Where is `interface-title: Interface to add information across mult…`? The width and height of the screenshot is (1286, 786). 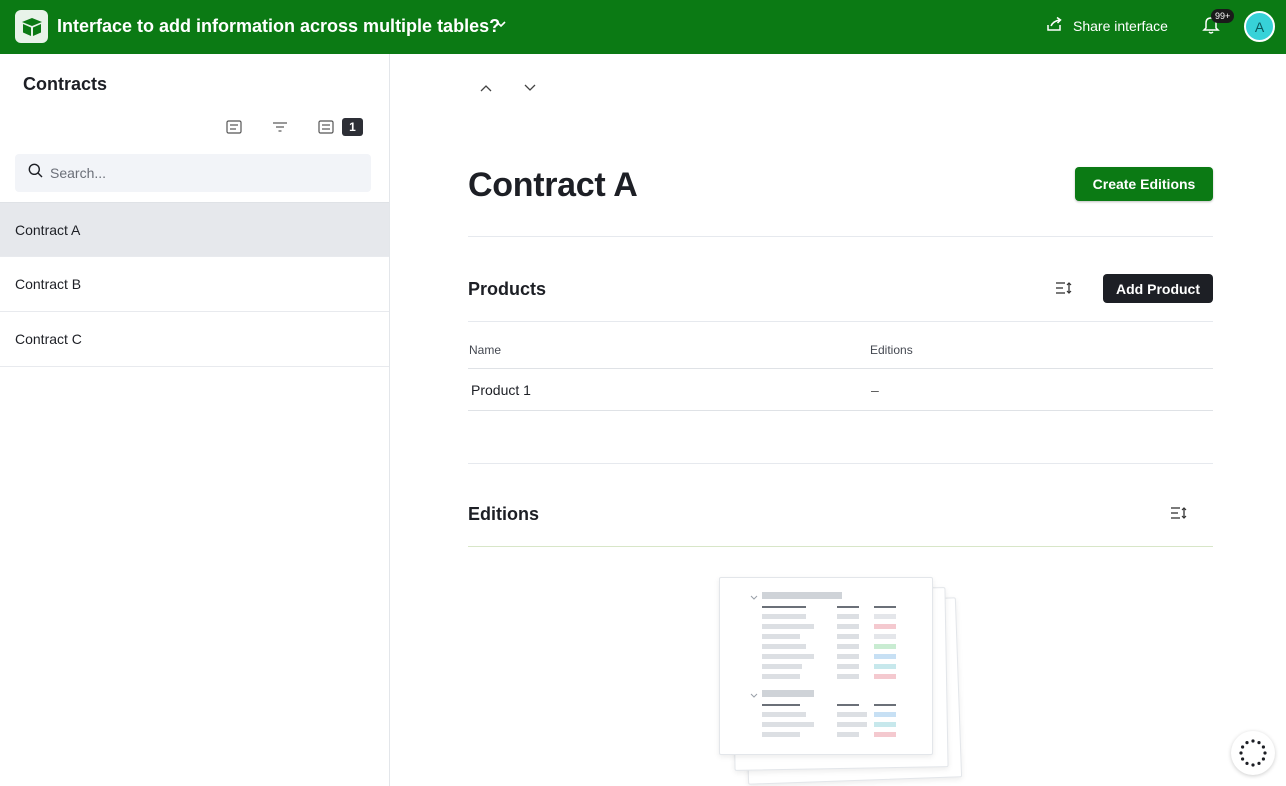
interface-title: Interface to add information across mult… is located at coordinates (278, 26).